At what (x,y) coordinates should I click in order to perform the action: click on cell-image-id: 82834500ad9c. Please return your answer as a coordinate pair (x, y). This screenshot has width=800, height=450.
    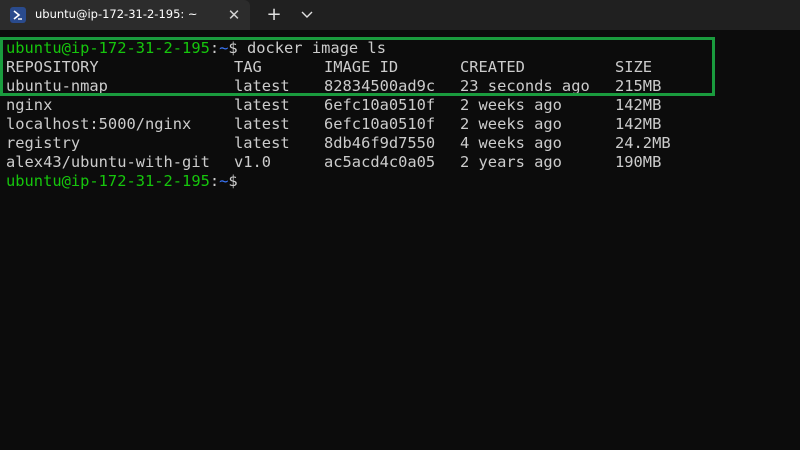
    Looking at the image, I should click on (380, 86).